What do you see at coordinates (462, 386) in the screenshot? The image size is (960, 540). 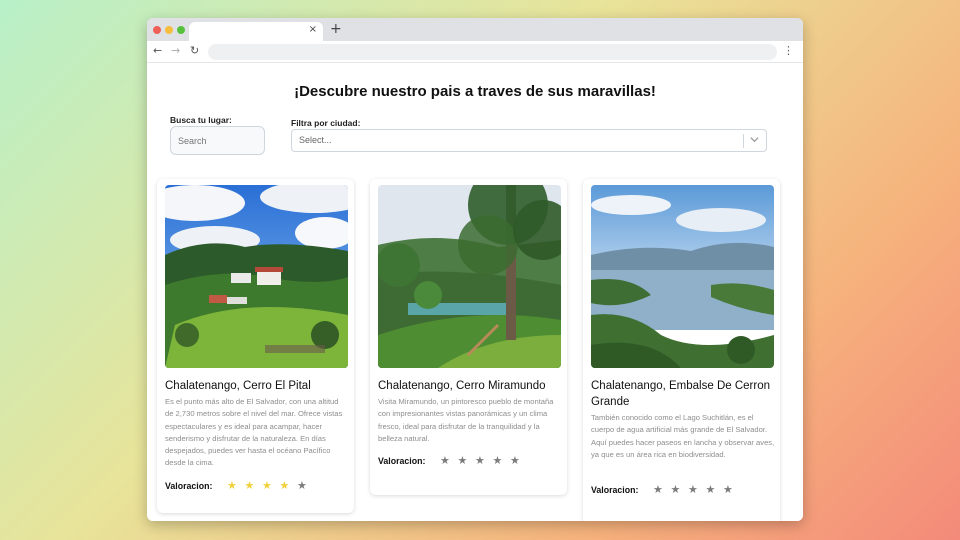 I see `card-title: Chalatenango, Cerro Miramundo` at bounding box center [462, 386].